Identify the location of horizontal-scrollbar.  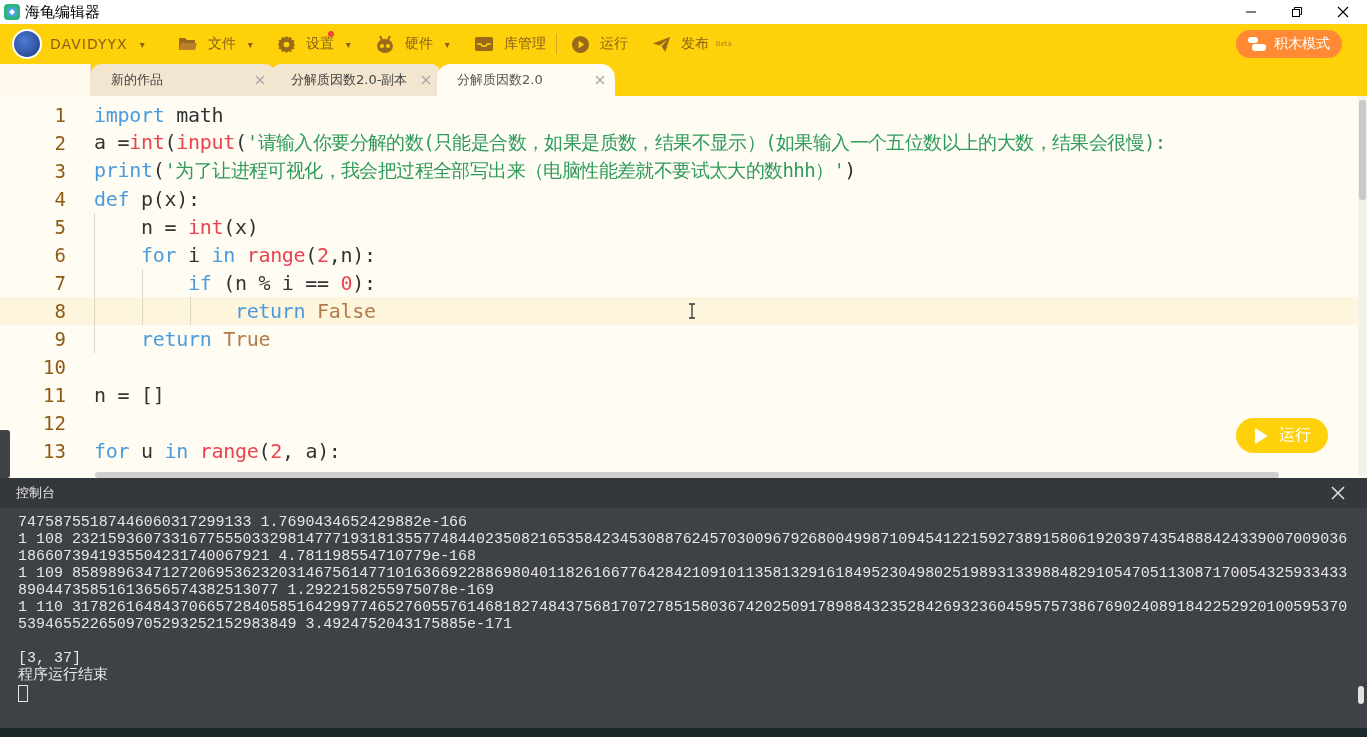
(687, 475).